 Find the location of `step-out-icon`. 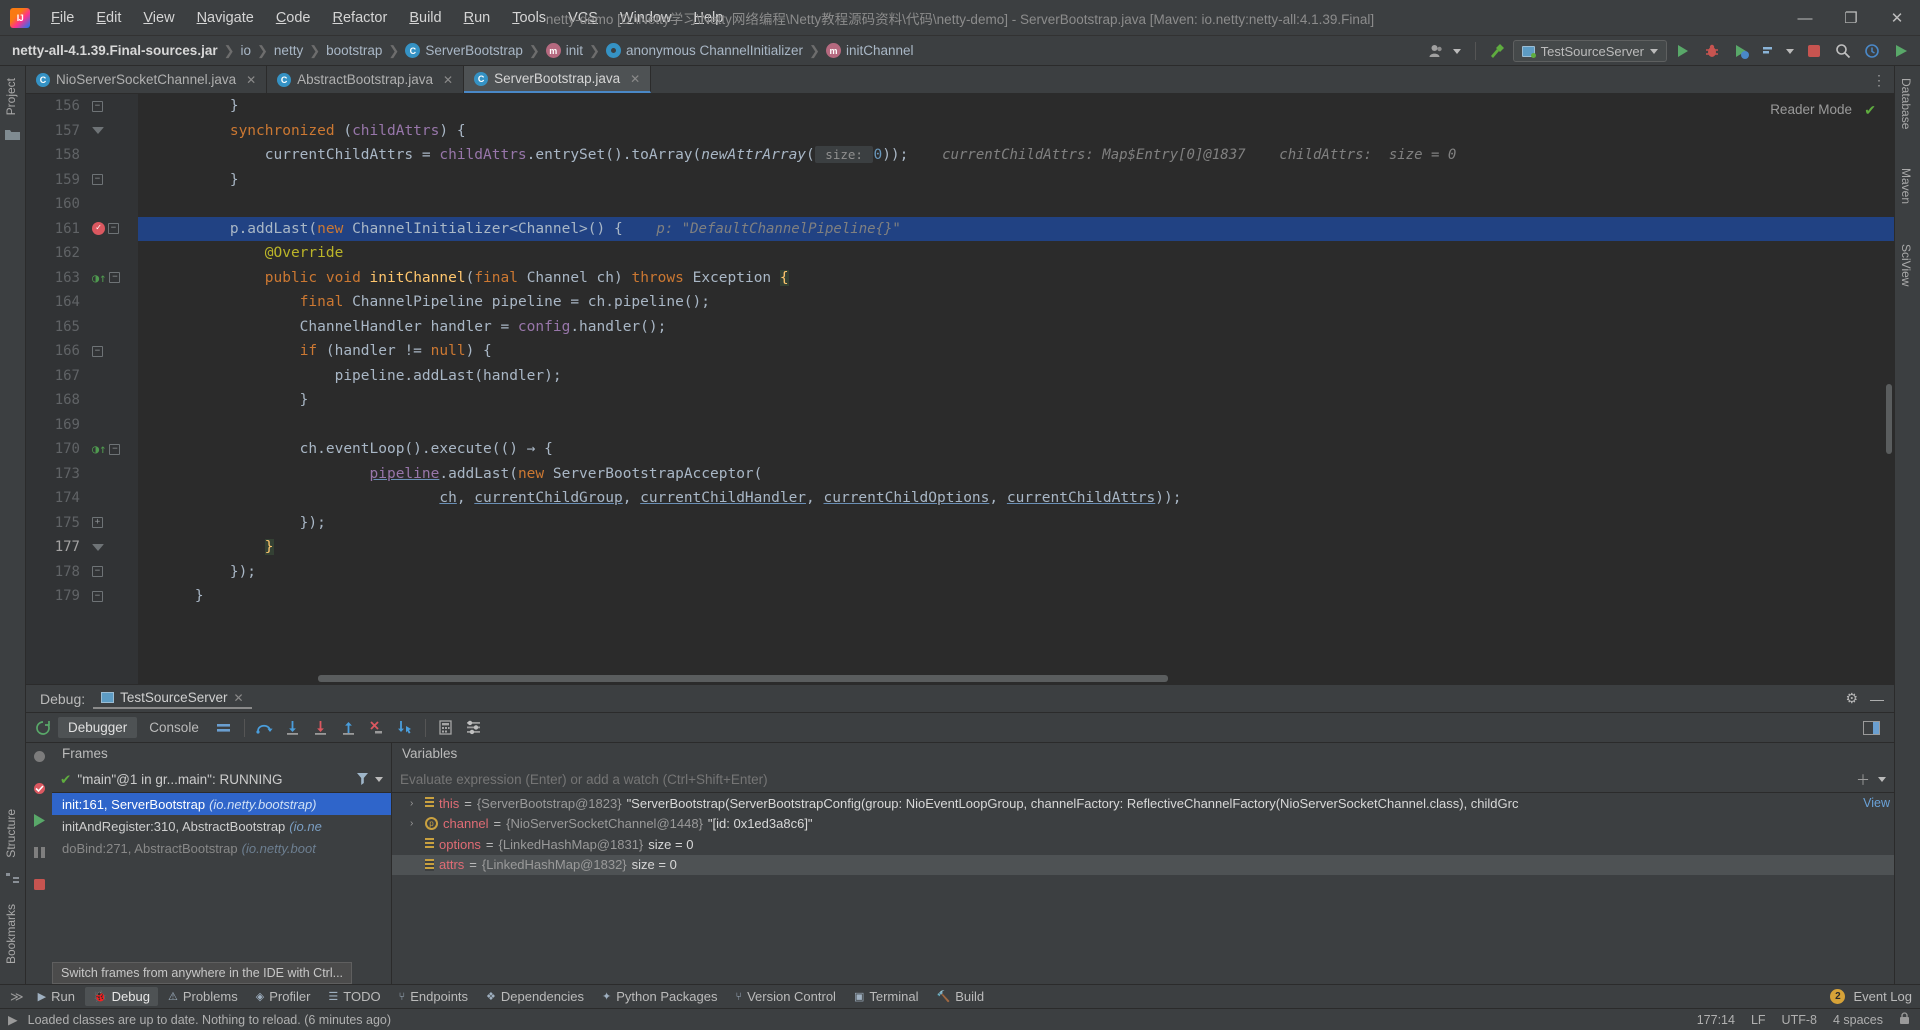

step-out-icon is located at coordinates (349, 728).